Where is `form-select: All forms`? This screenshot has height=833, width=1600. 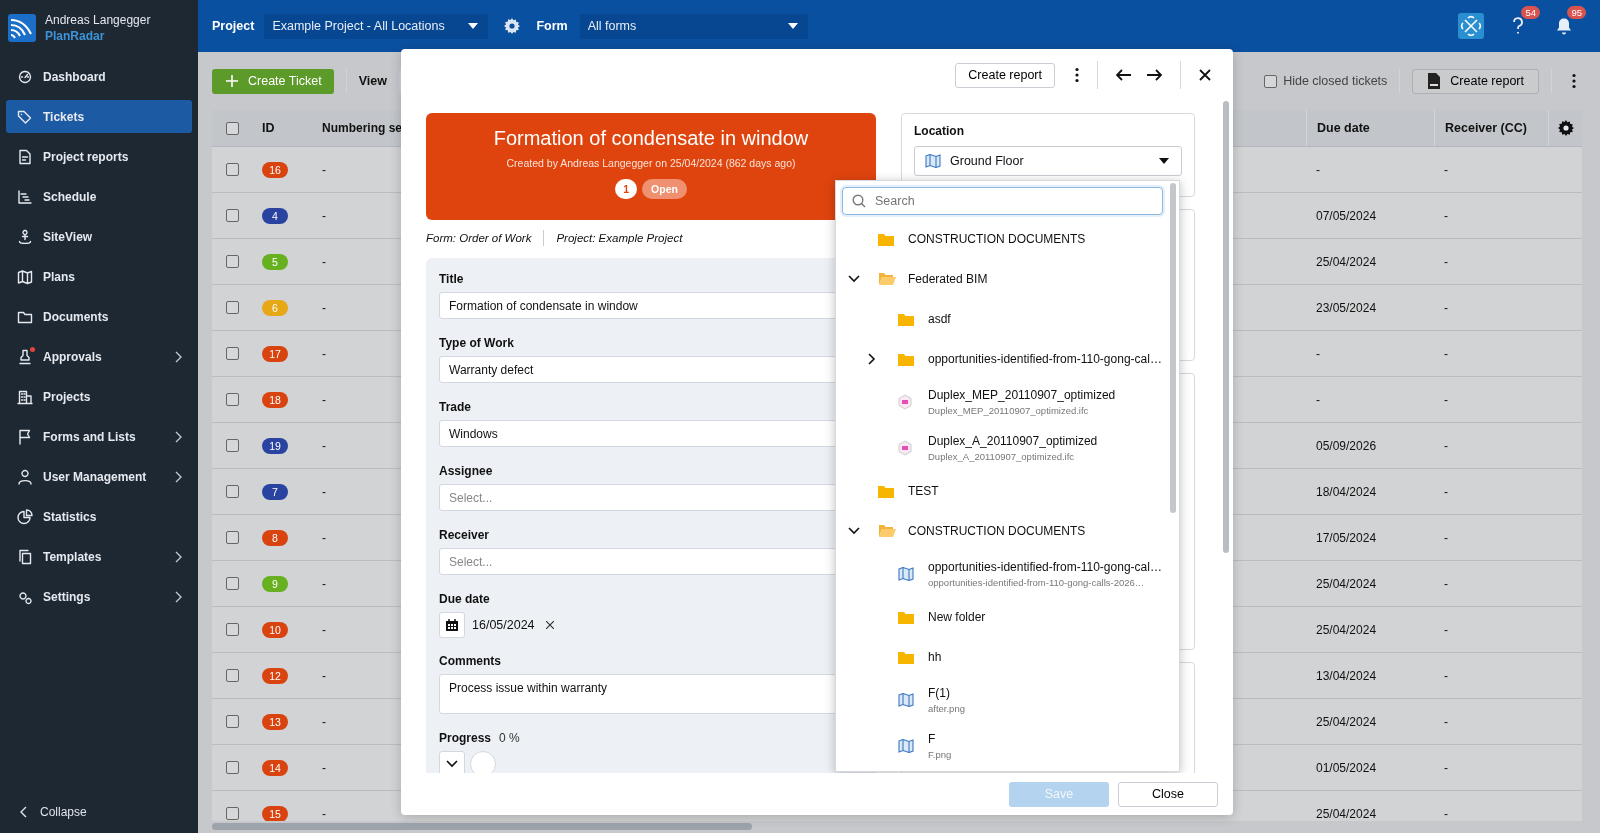
form-select: All forms is located at coordinates (693, 26).